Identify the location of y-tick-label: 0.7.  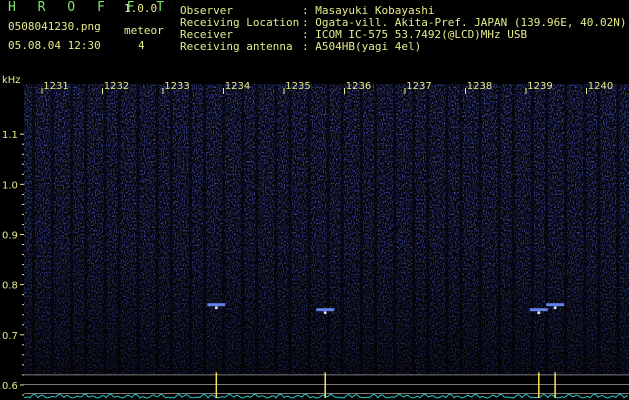
(10, 336).